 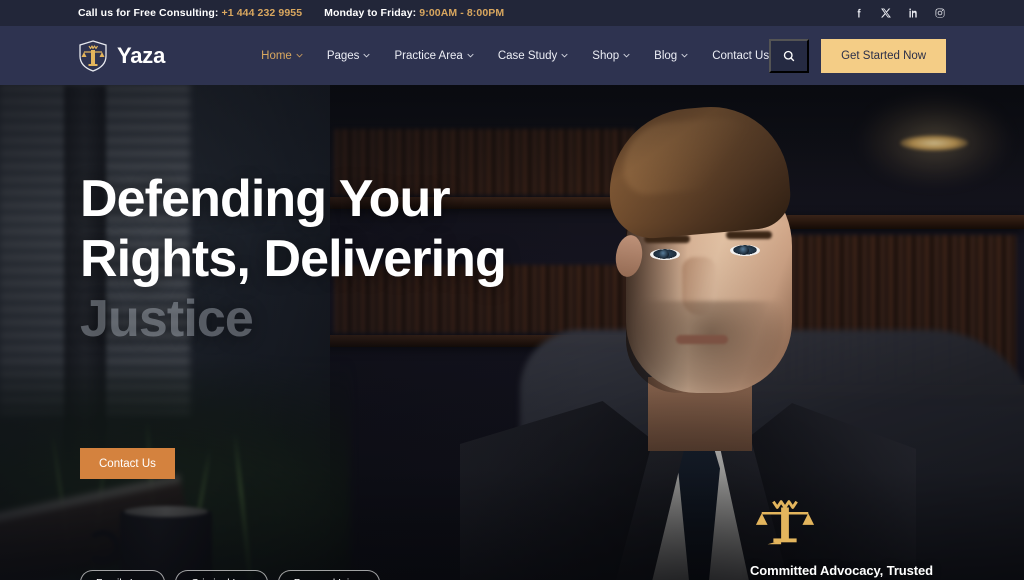 What do you see at coordinates (93, 55) in the screenshot?
I see `shield-scales-logo-icon` at bounding box center [93, 55].